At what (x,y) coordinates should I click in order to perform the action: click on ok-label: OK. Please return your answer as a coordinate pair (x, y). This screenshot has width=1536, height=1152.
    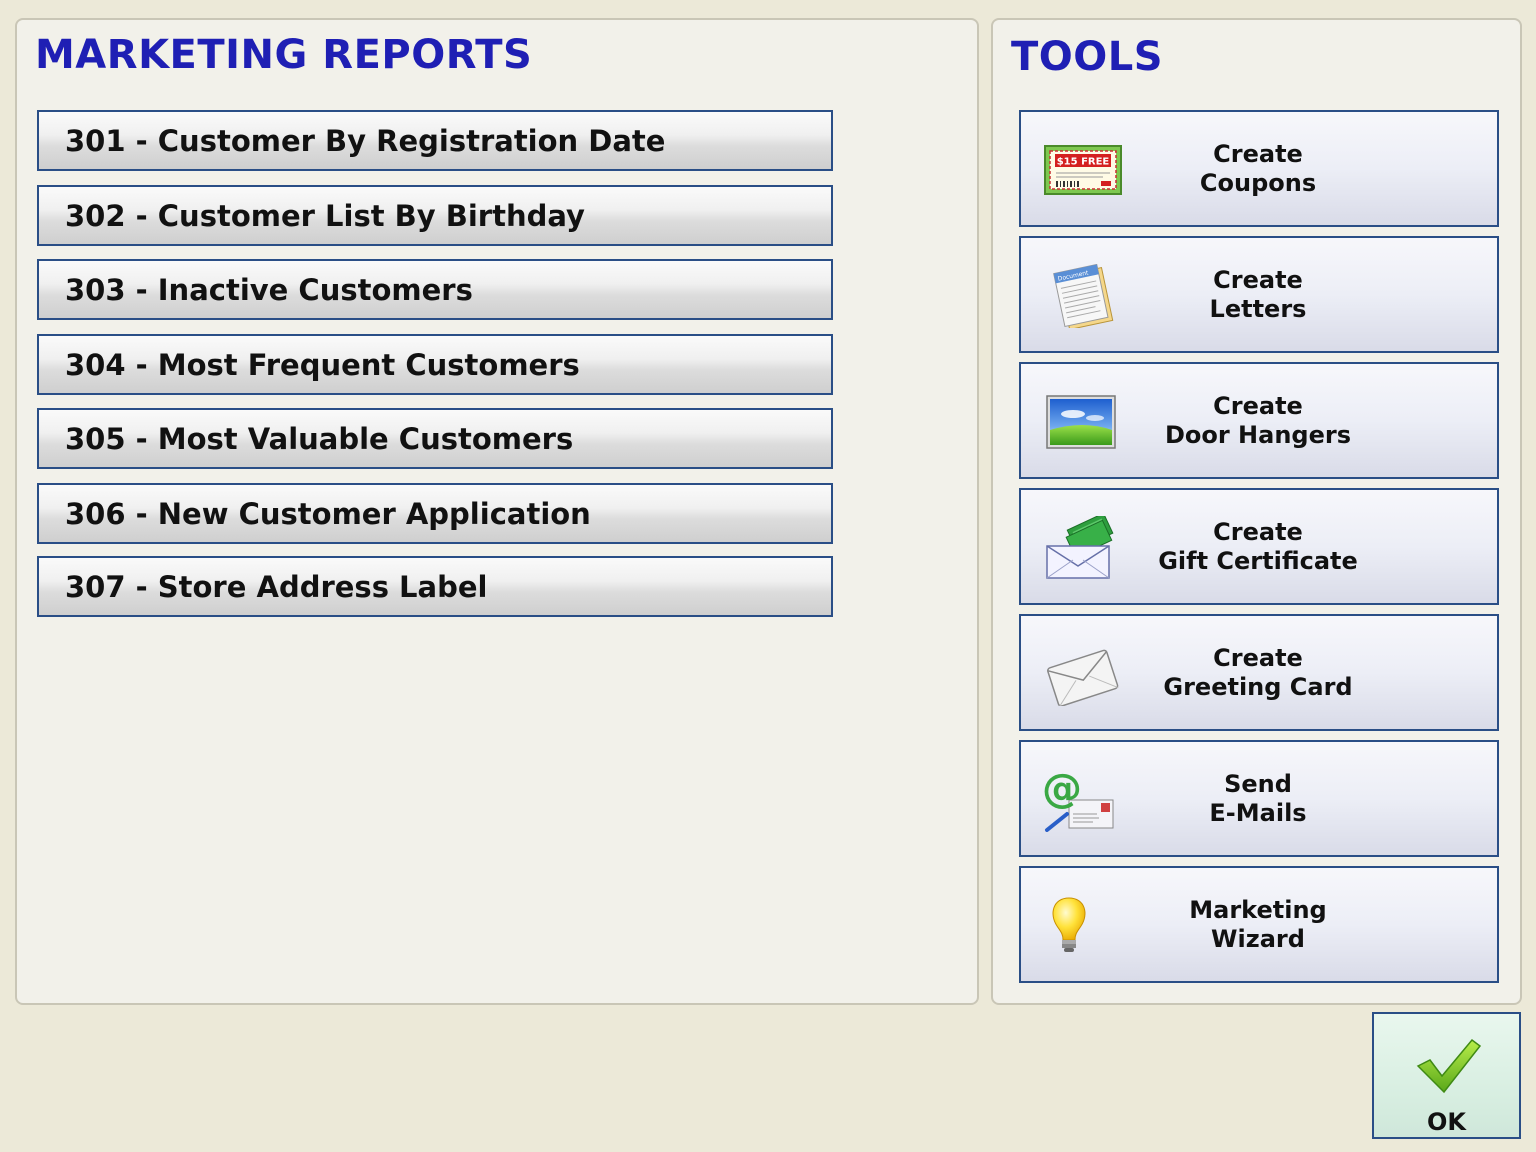
    Looking at the image, I should click on (1446, 1122).